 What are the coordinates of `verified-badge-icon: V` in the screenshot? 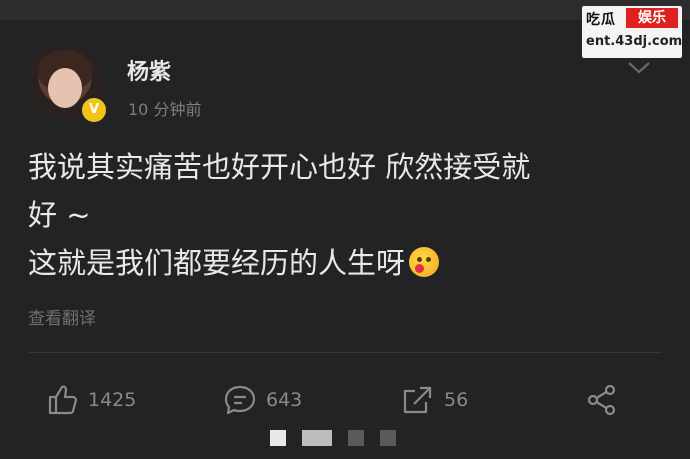 It's located at (94, 110).